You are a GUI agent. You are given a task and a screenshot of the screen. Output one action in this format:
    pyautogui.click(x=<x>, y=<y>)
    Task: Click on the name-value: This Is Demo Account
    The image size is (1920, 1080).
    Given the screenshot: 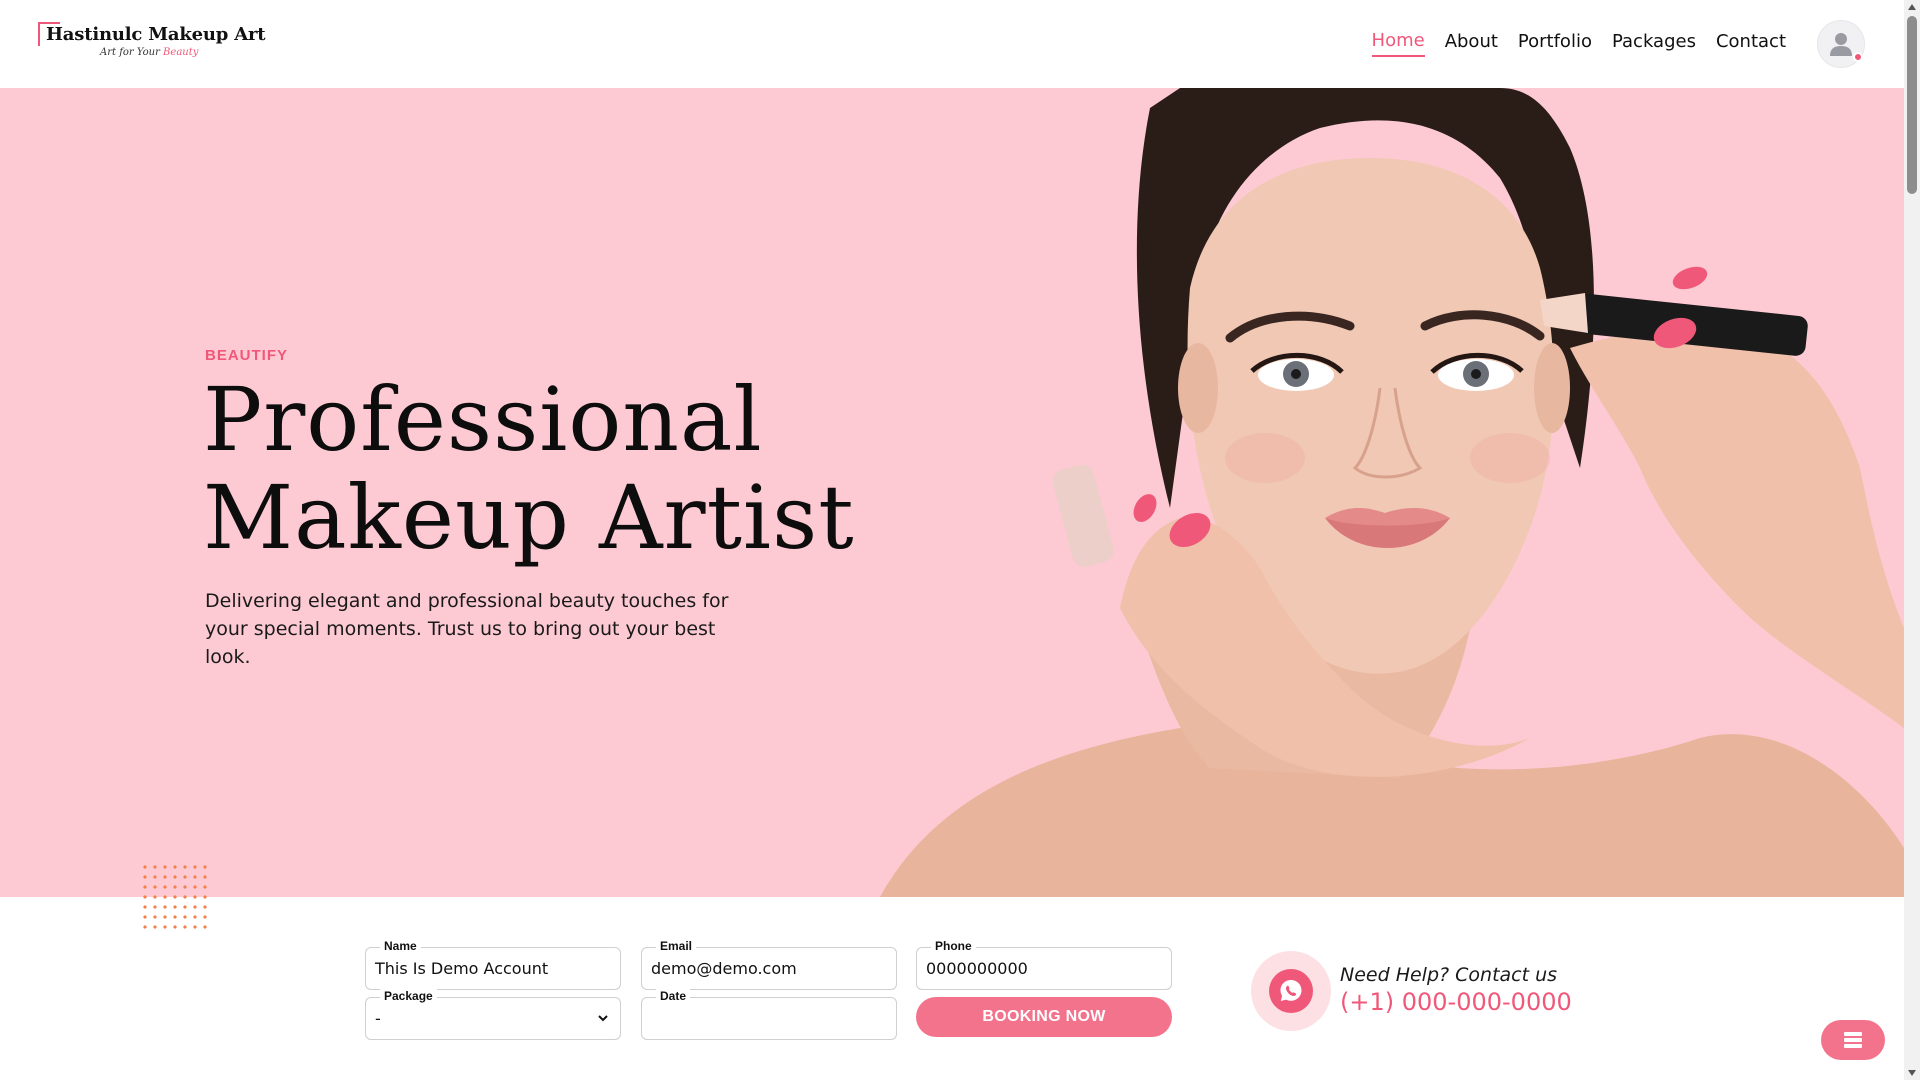 What is the action you would take?
    pyautogui.click(x=462, y=968)
    